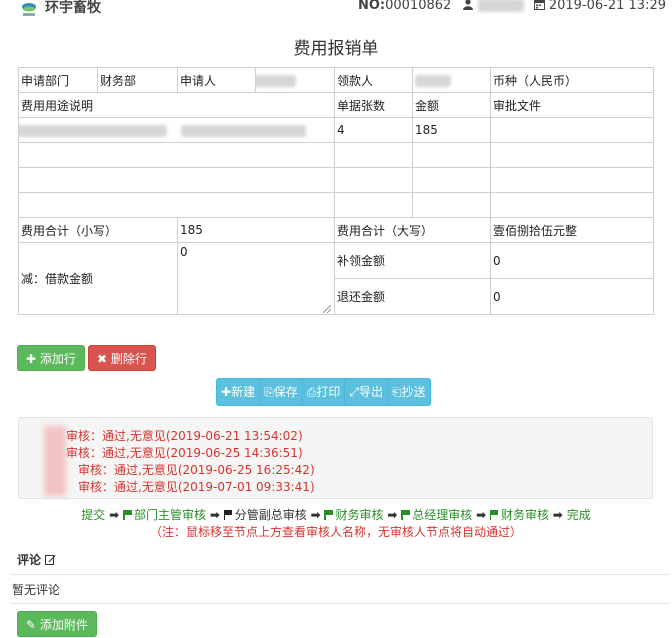 This screenshot has width=672, height=638. I want to click on print-icon: ⎙, so click(311, 392).